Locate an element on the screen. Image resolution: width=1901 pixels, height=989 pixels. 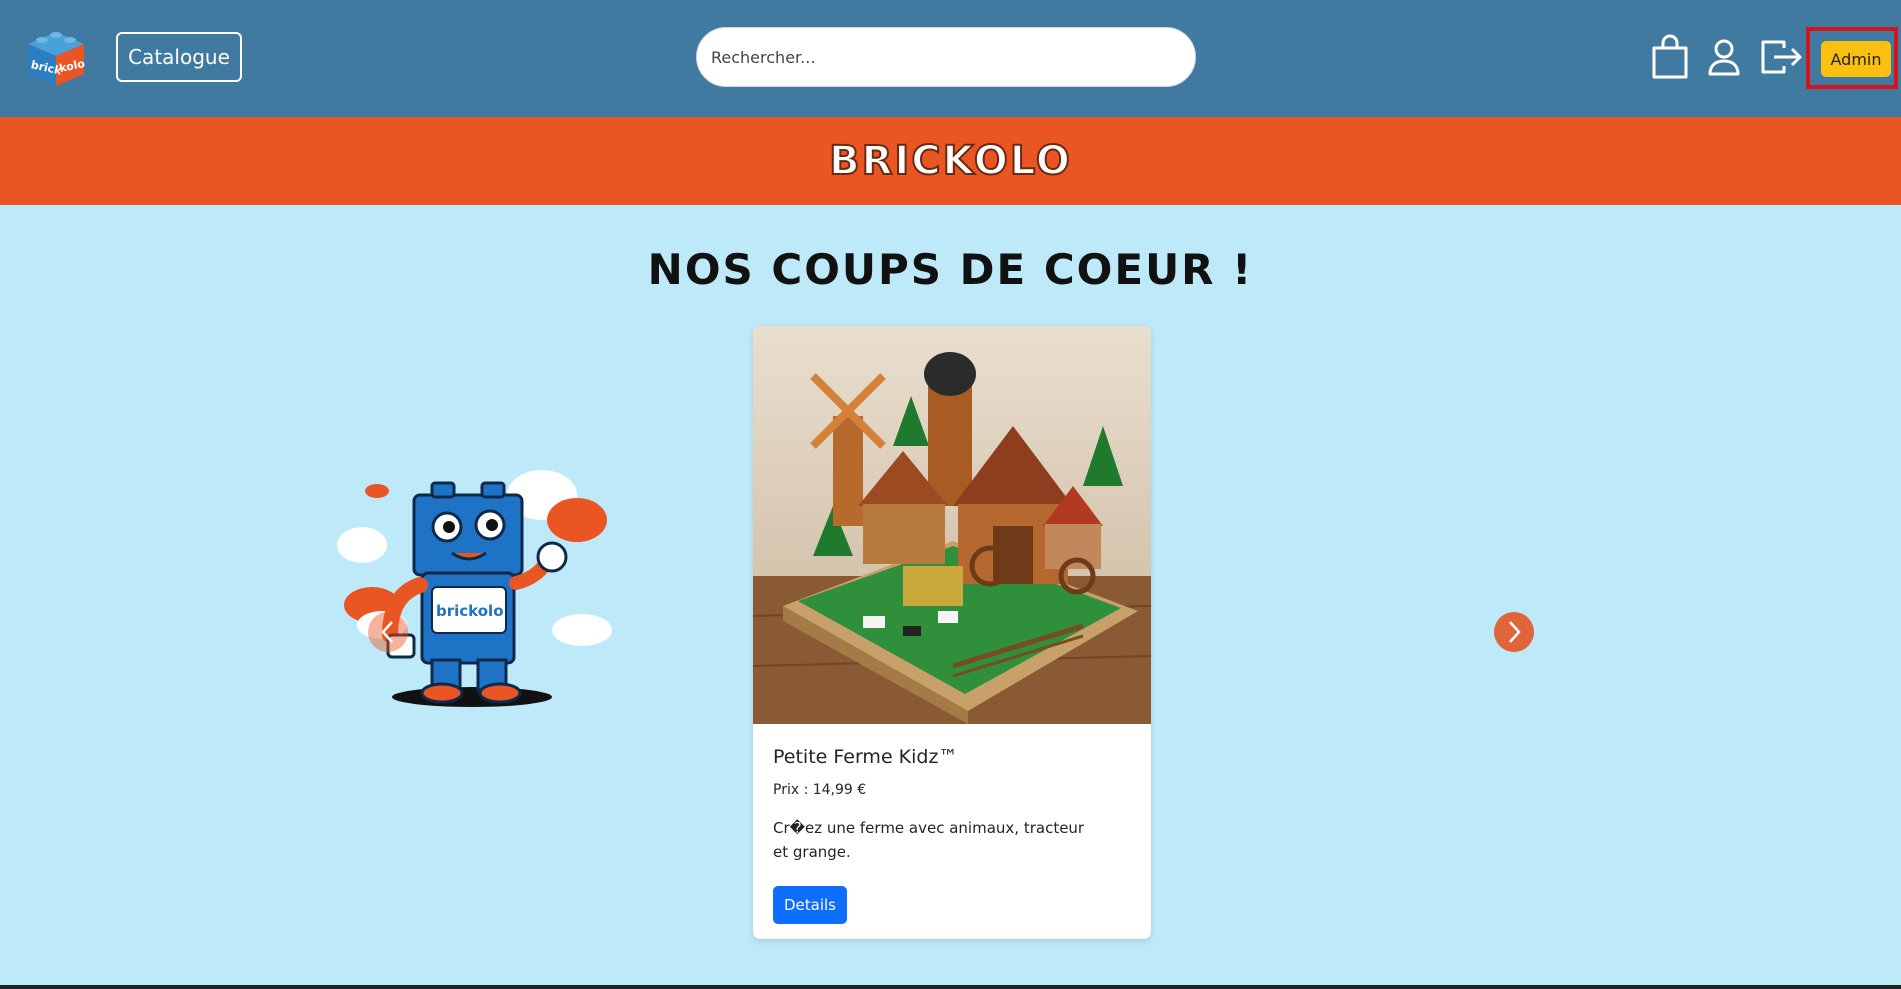
mascot-illustration: brickolo is located at coordinates (474, 588).